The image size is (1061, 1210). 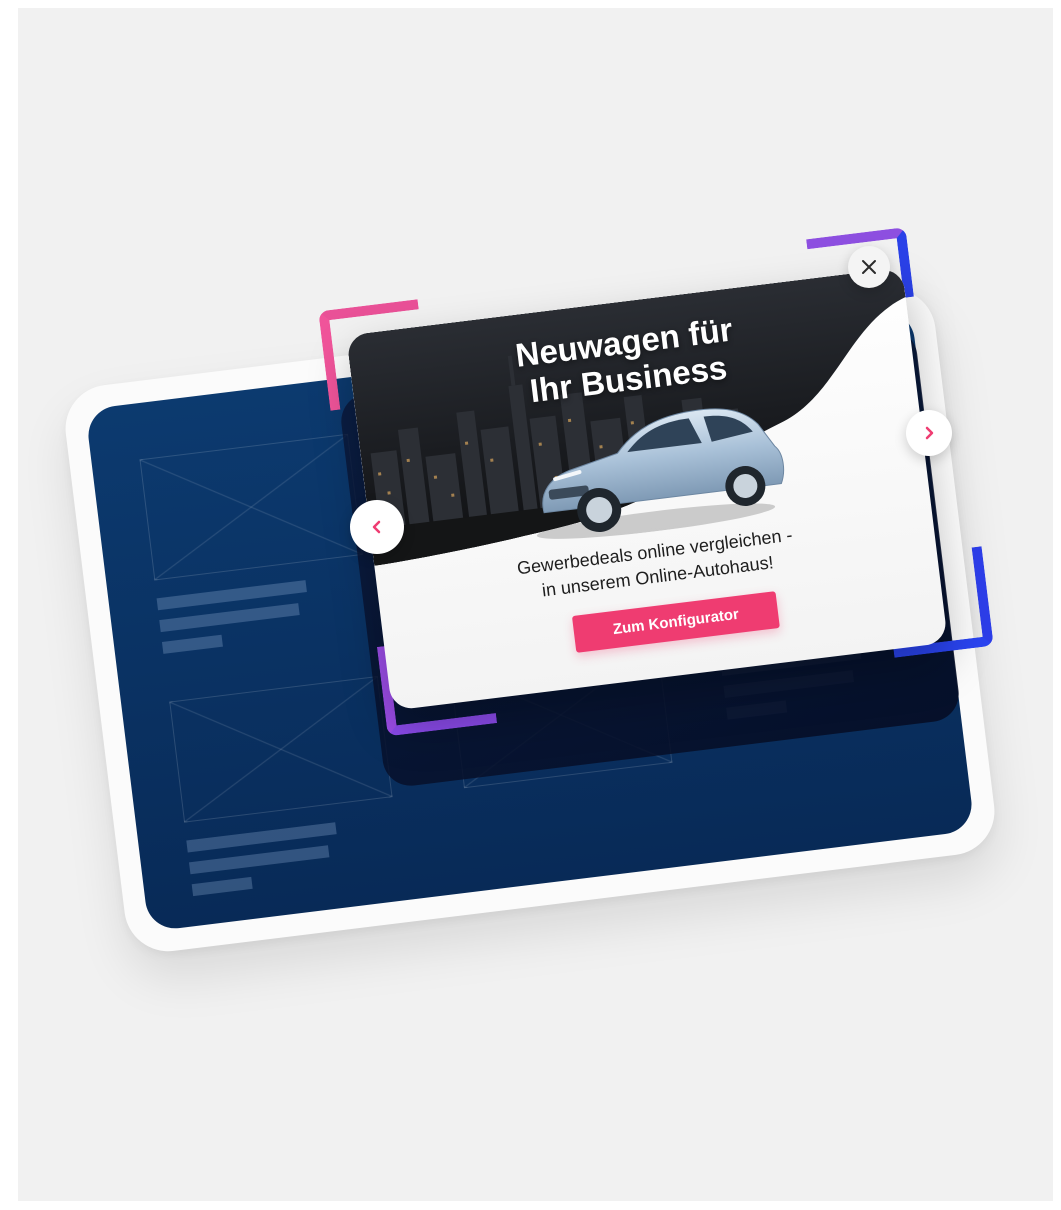 I want to click on close-icon, so click(x=869, y=267).